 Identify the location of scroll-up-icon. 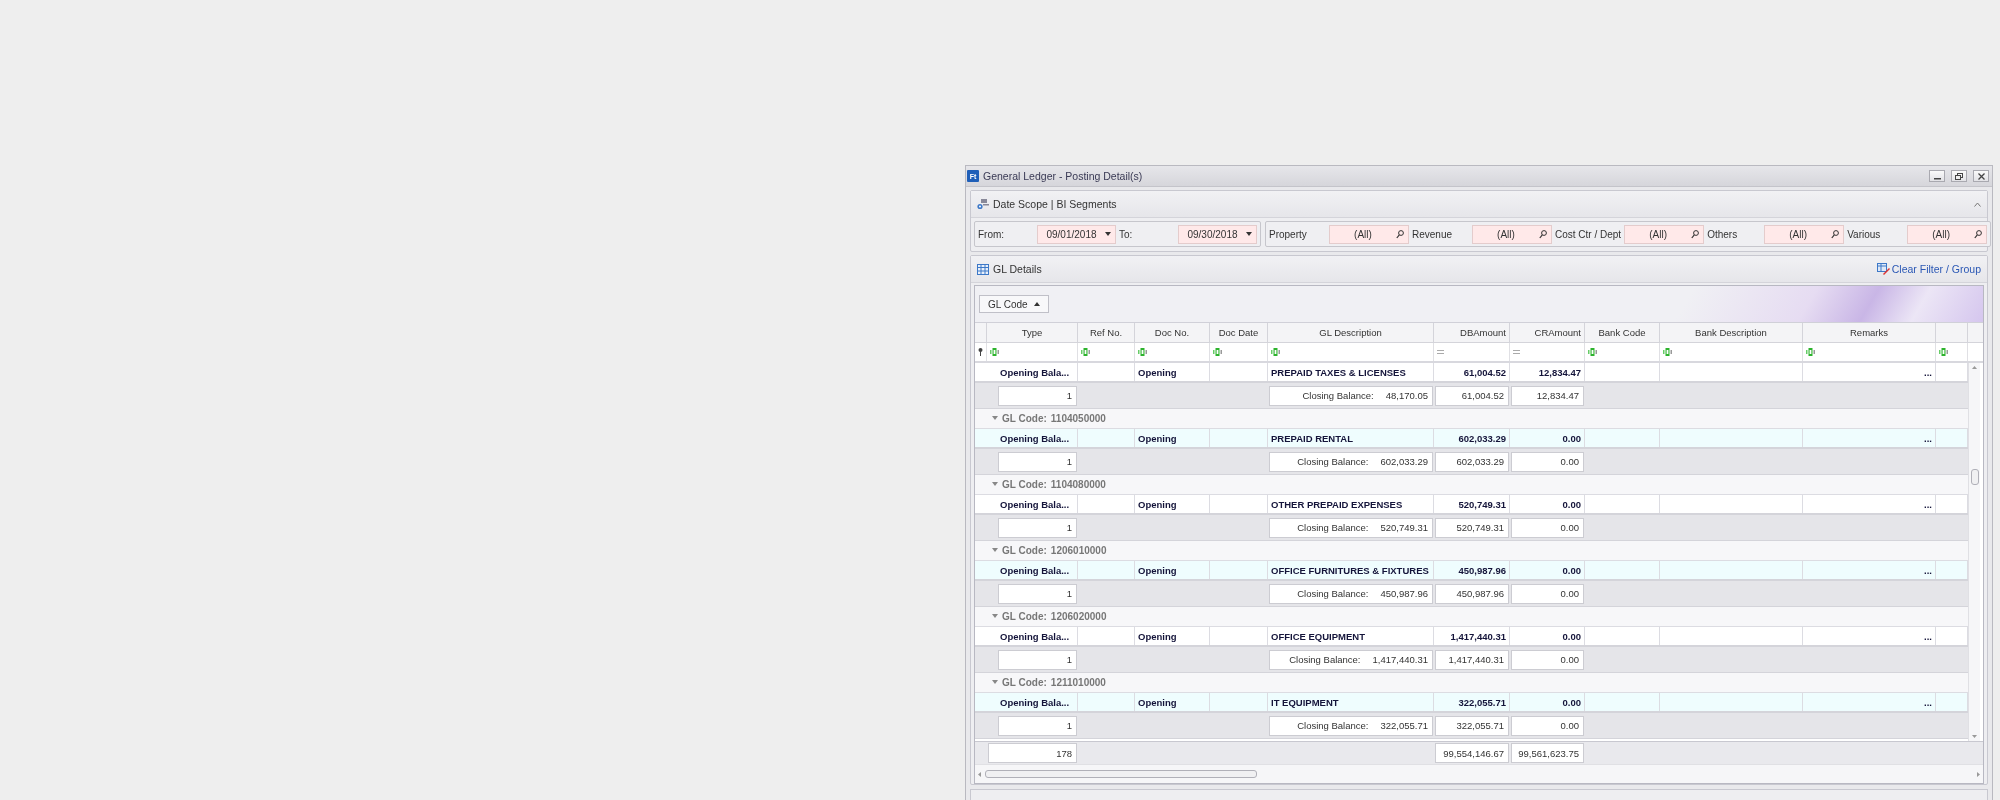
(1974, 367).